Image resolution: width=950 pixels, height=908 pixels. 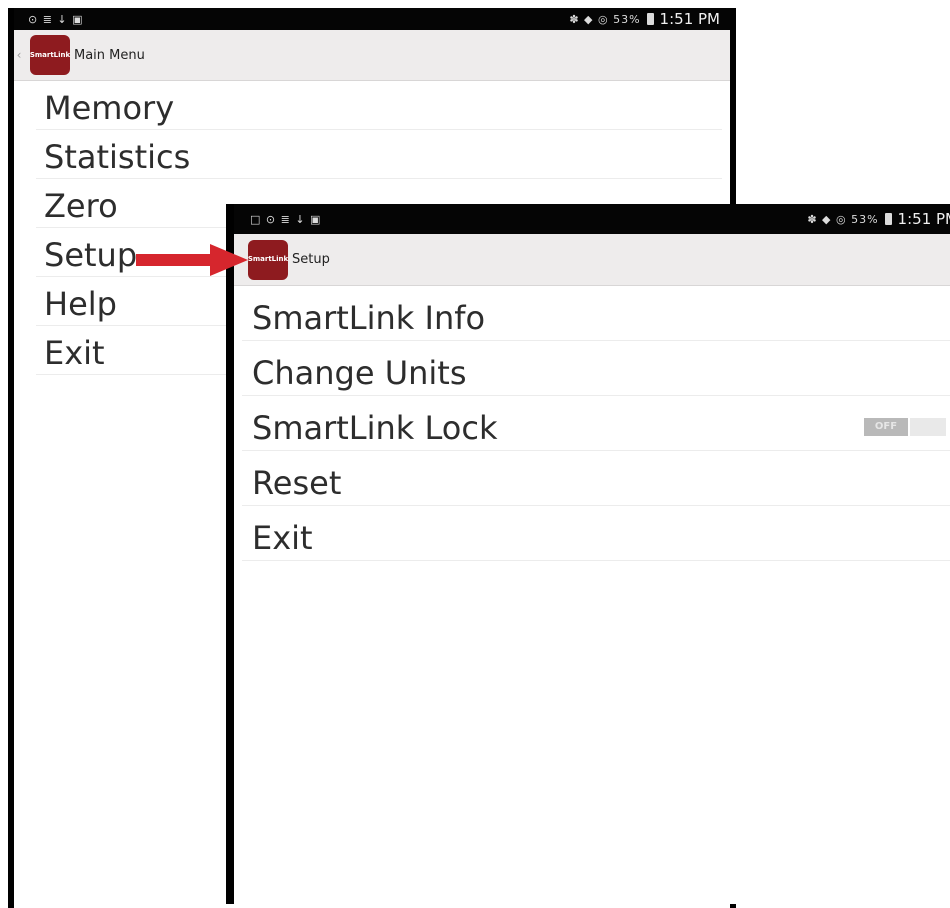 What do you see at coordinates (596, 478) in the screenshot?
I see `menu-item-reset: Reset` at bounding box center [596, 478].